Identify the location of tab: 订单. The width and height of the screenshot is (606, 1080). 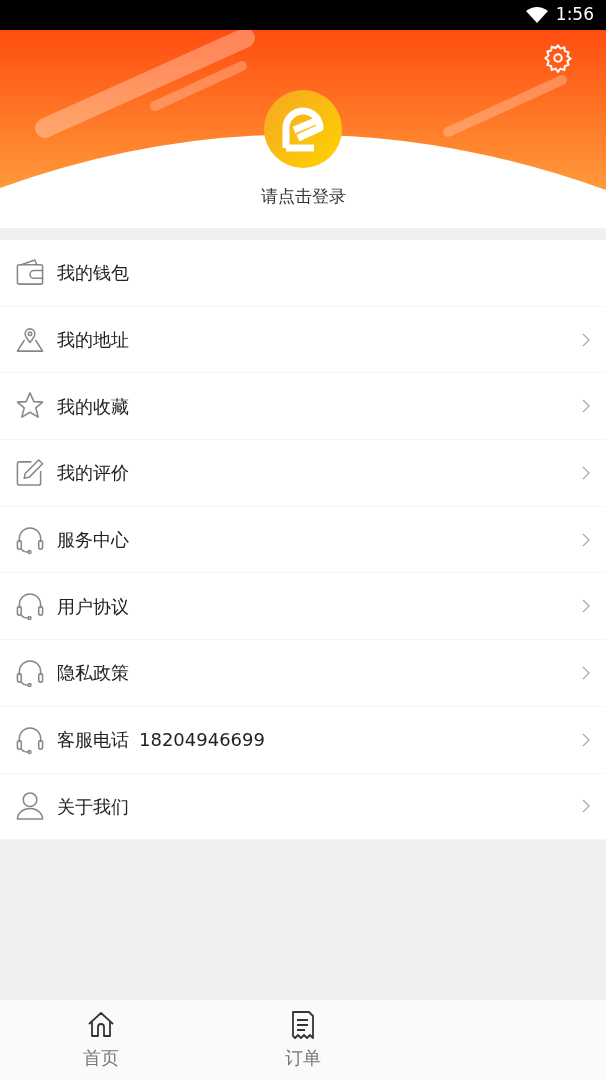
(303, 1040).